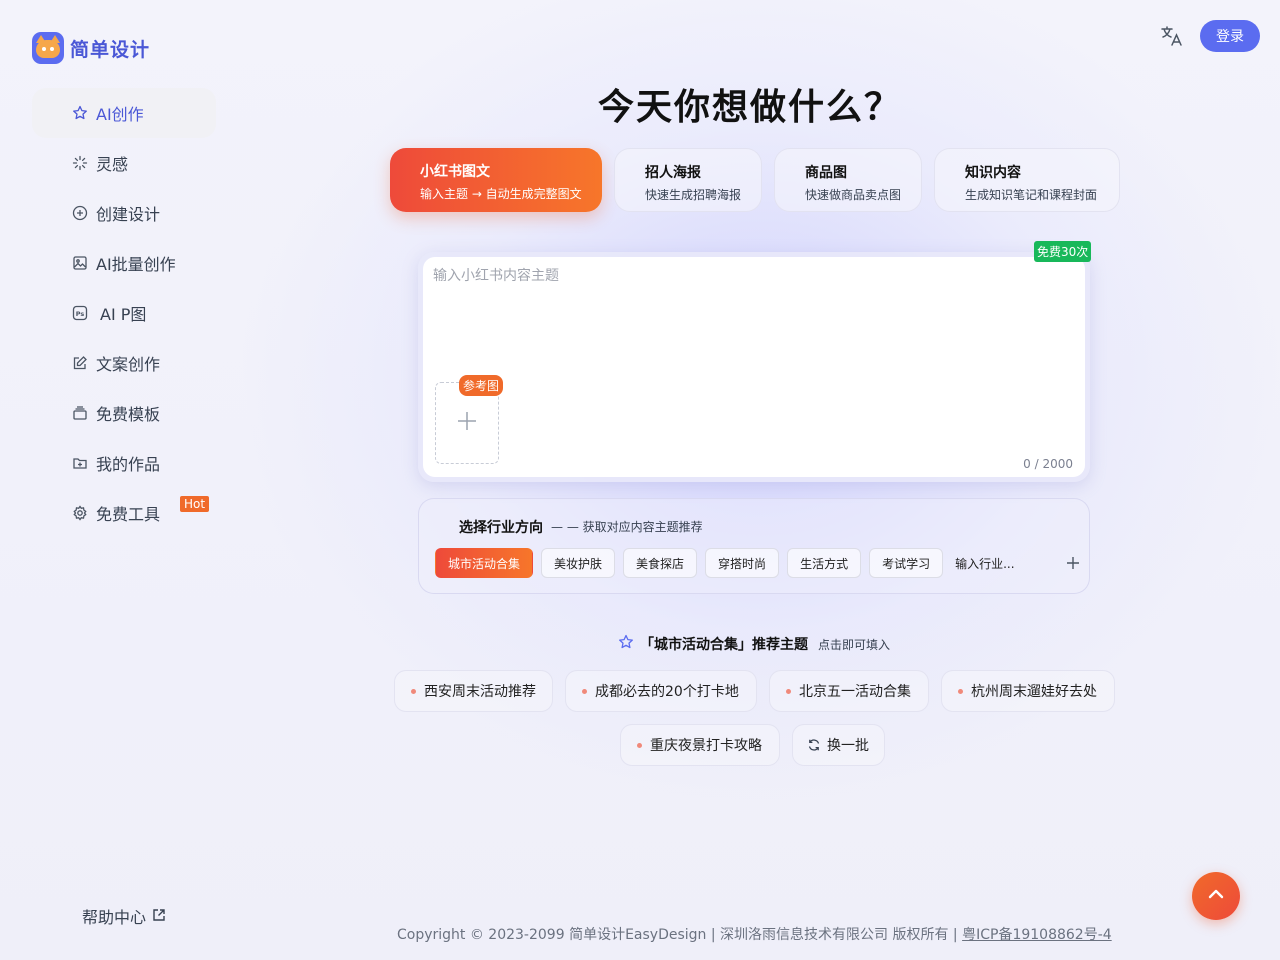  Describe the element at coordinates (128, 464) in the screenshot. I see `sidebar-item-label: 我的作品` at that location.